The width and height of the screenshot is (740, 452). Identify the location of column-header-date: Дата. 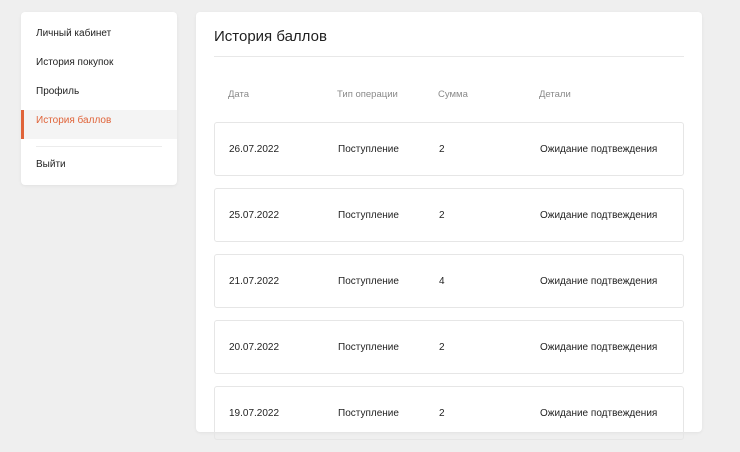
(239, 94).